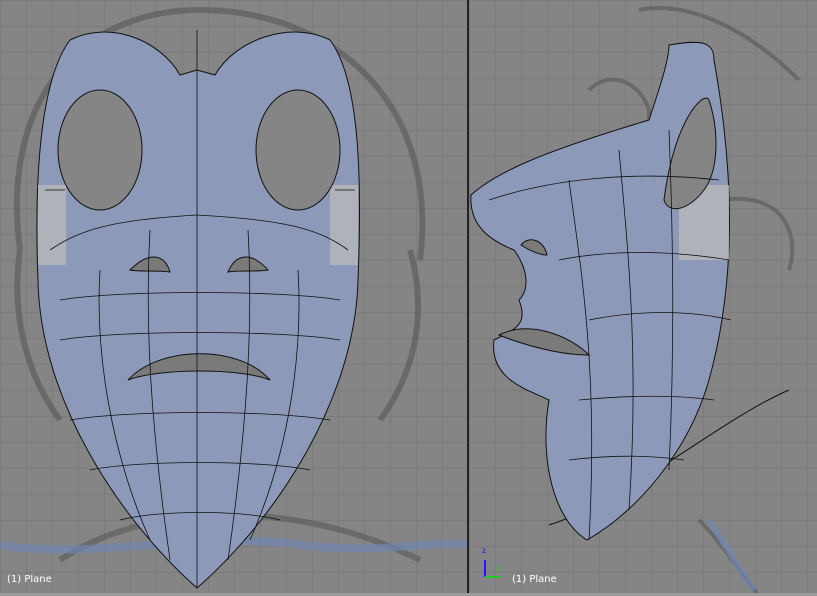 The width and height of the screenshot is (817, 596). I want to click on axis-z-label: z, so click(484, 550).